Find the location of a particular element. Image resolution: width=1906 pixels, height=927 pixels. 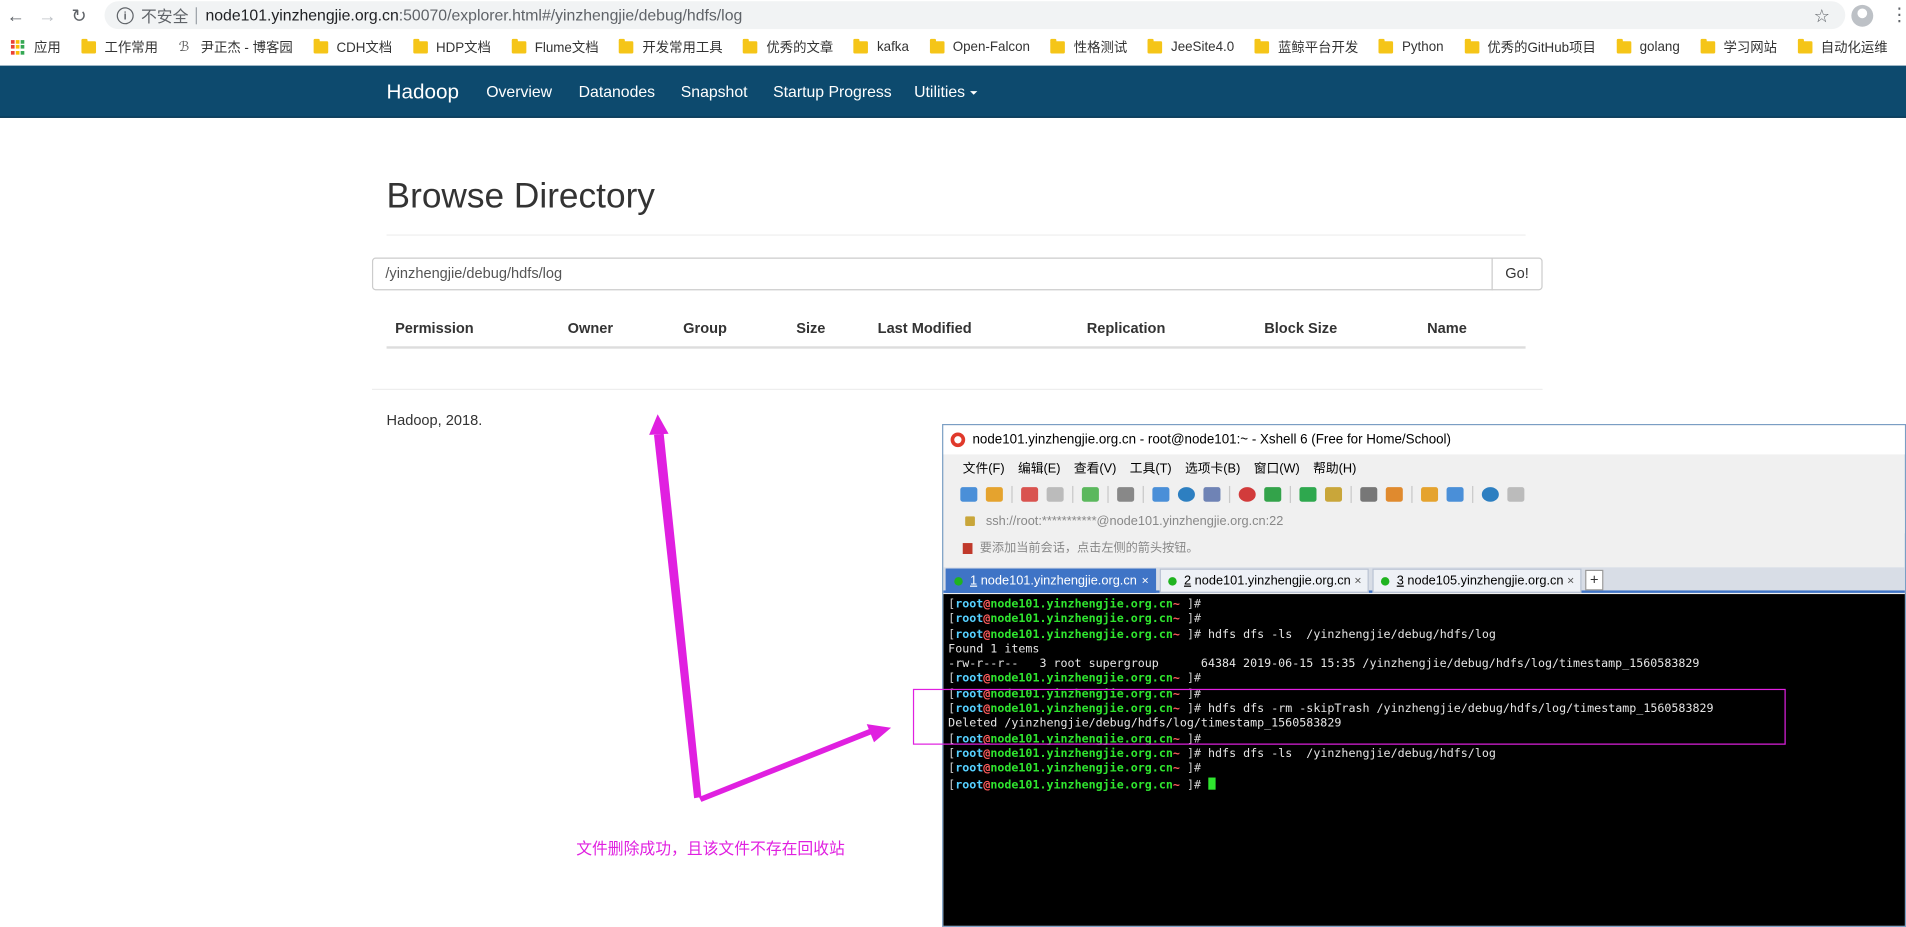

arrow-up-shaft is located at coordinates (677, 616).